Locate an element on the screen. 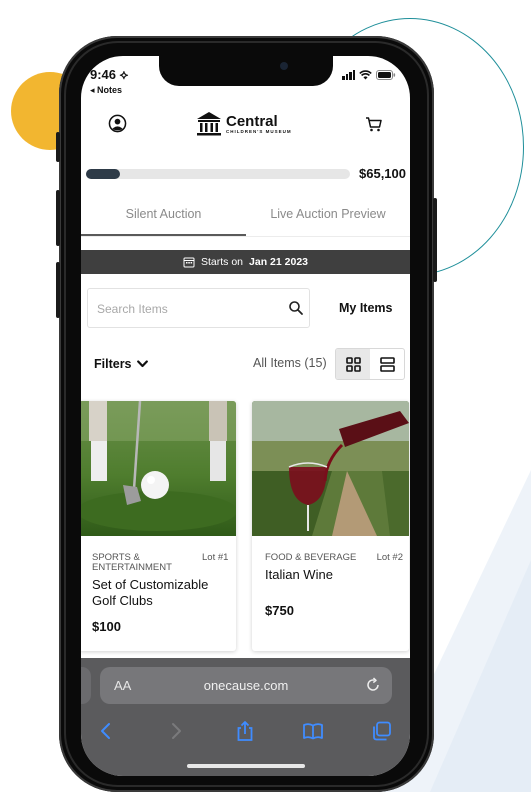 The height and width of the screenshot is (792, 531). status-icons is located at coordinates (369, 75).